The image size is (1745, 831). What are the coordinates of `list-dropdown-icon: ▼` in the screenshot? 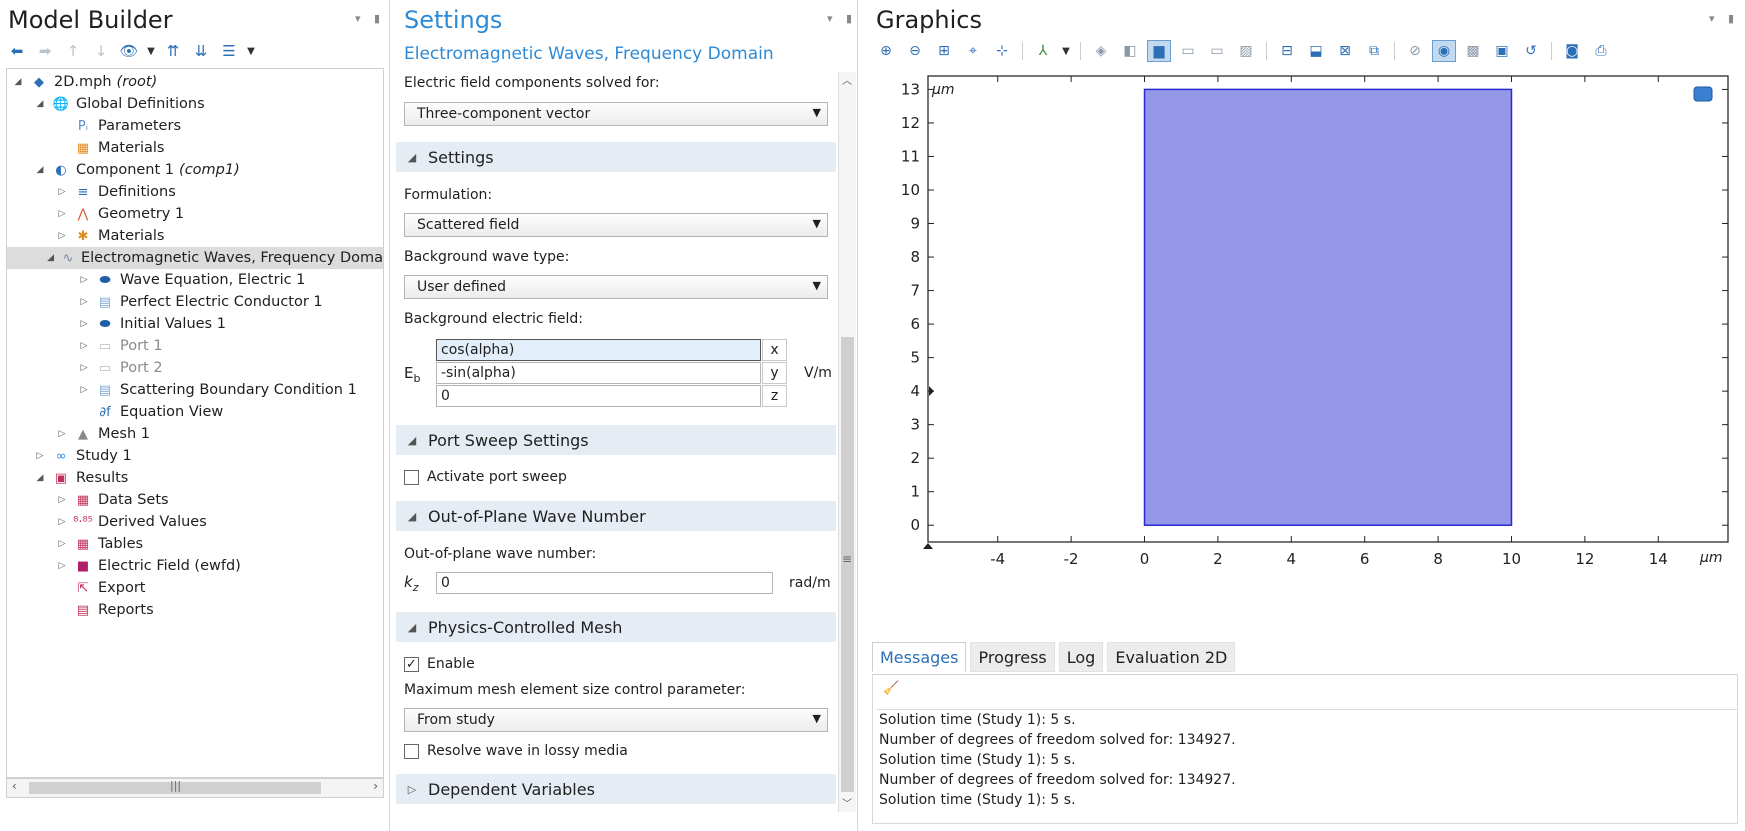 It's located at (251, 51).